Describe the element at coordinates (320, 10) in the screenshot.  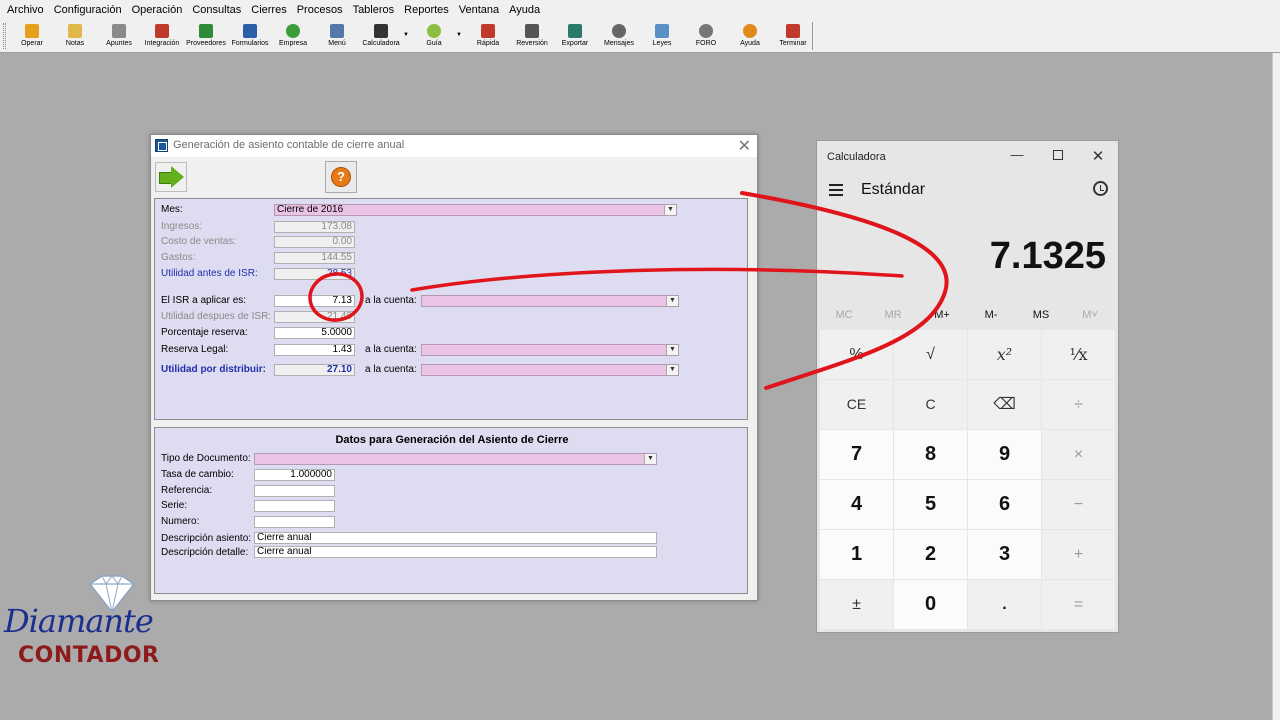
I see `menu-procesos: Procesos` at that location.